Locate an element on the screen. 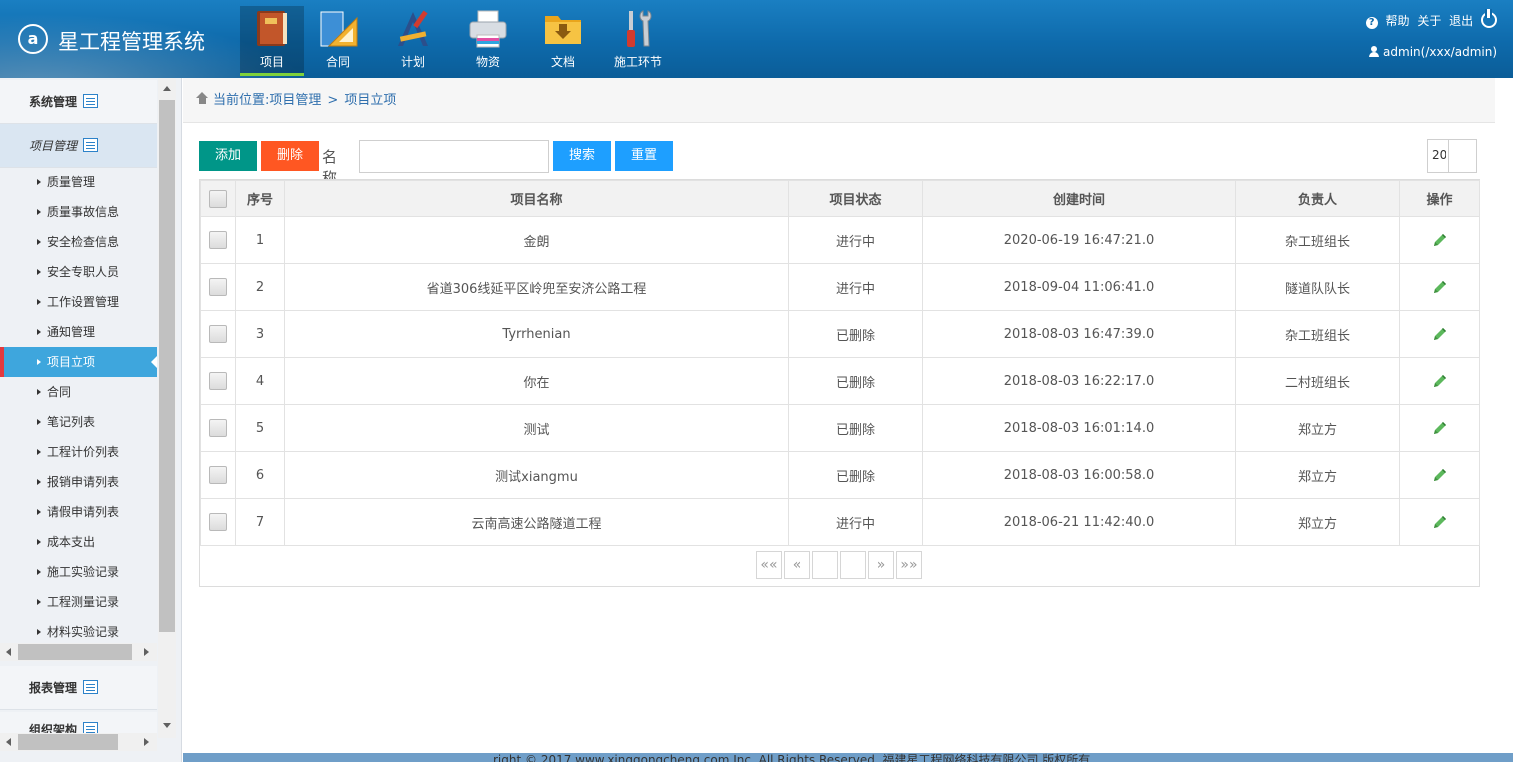 Image resolution: width=1513 pixels, height=762 pixels. sidebar-item-contract: 合同 is located at coordinates (78, 392).